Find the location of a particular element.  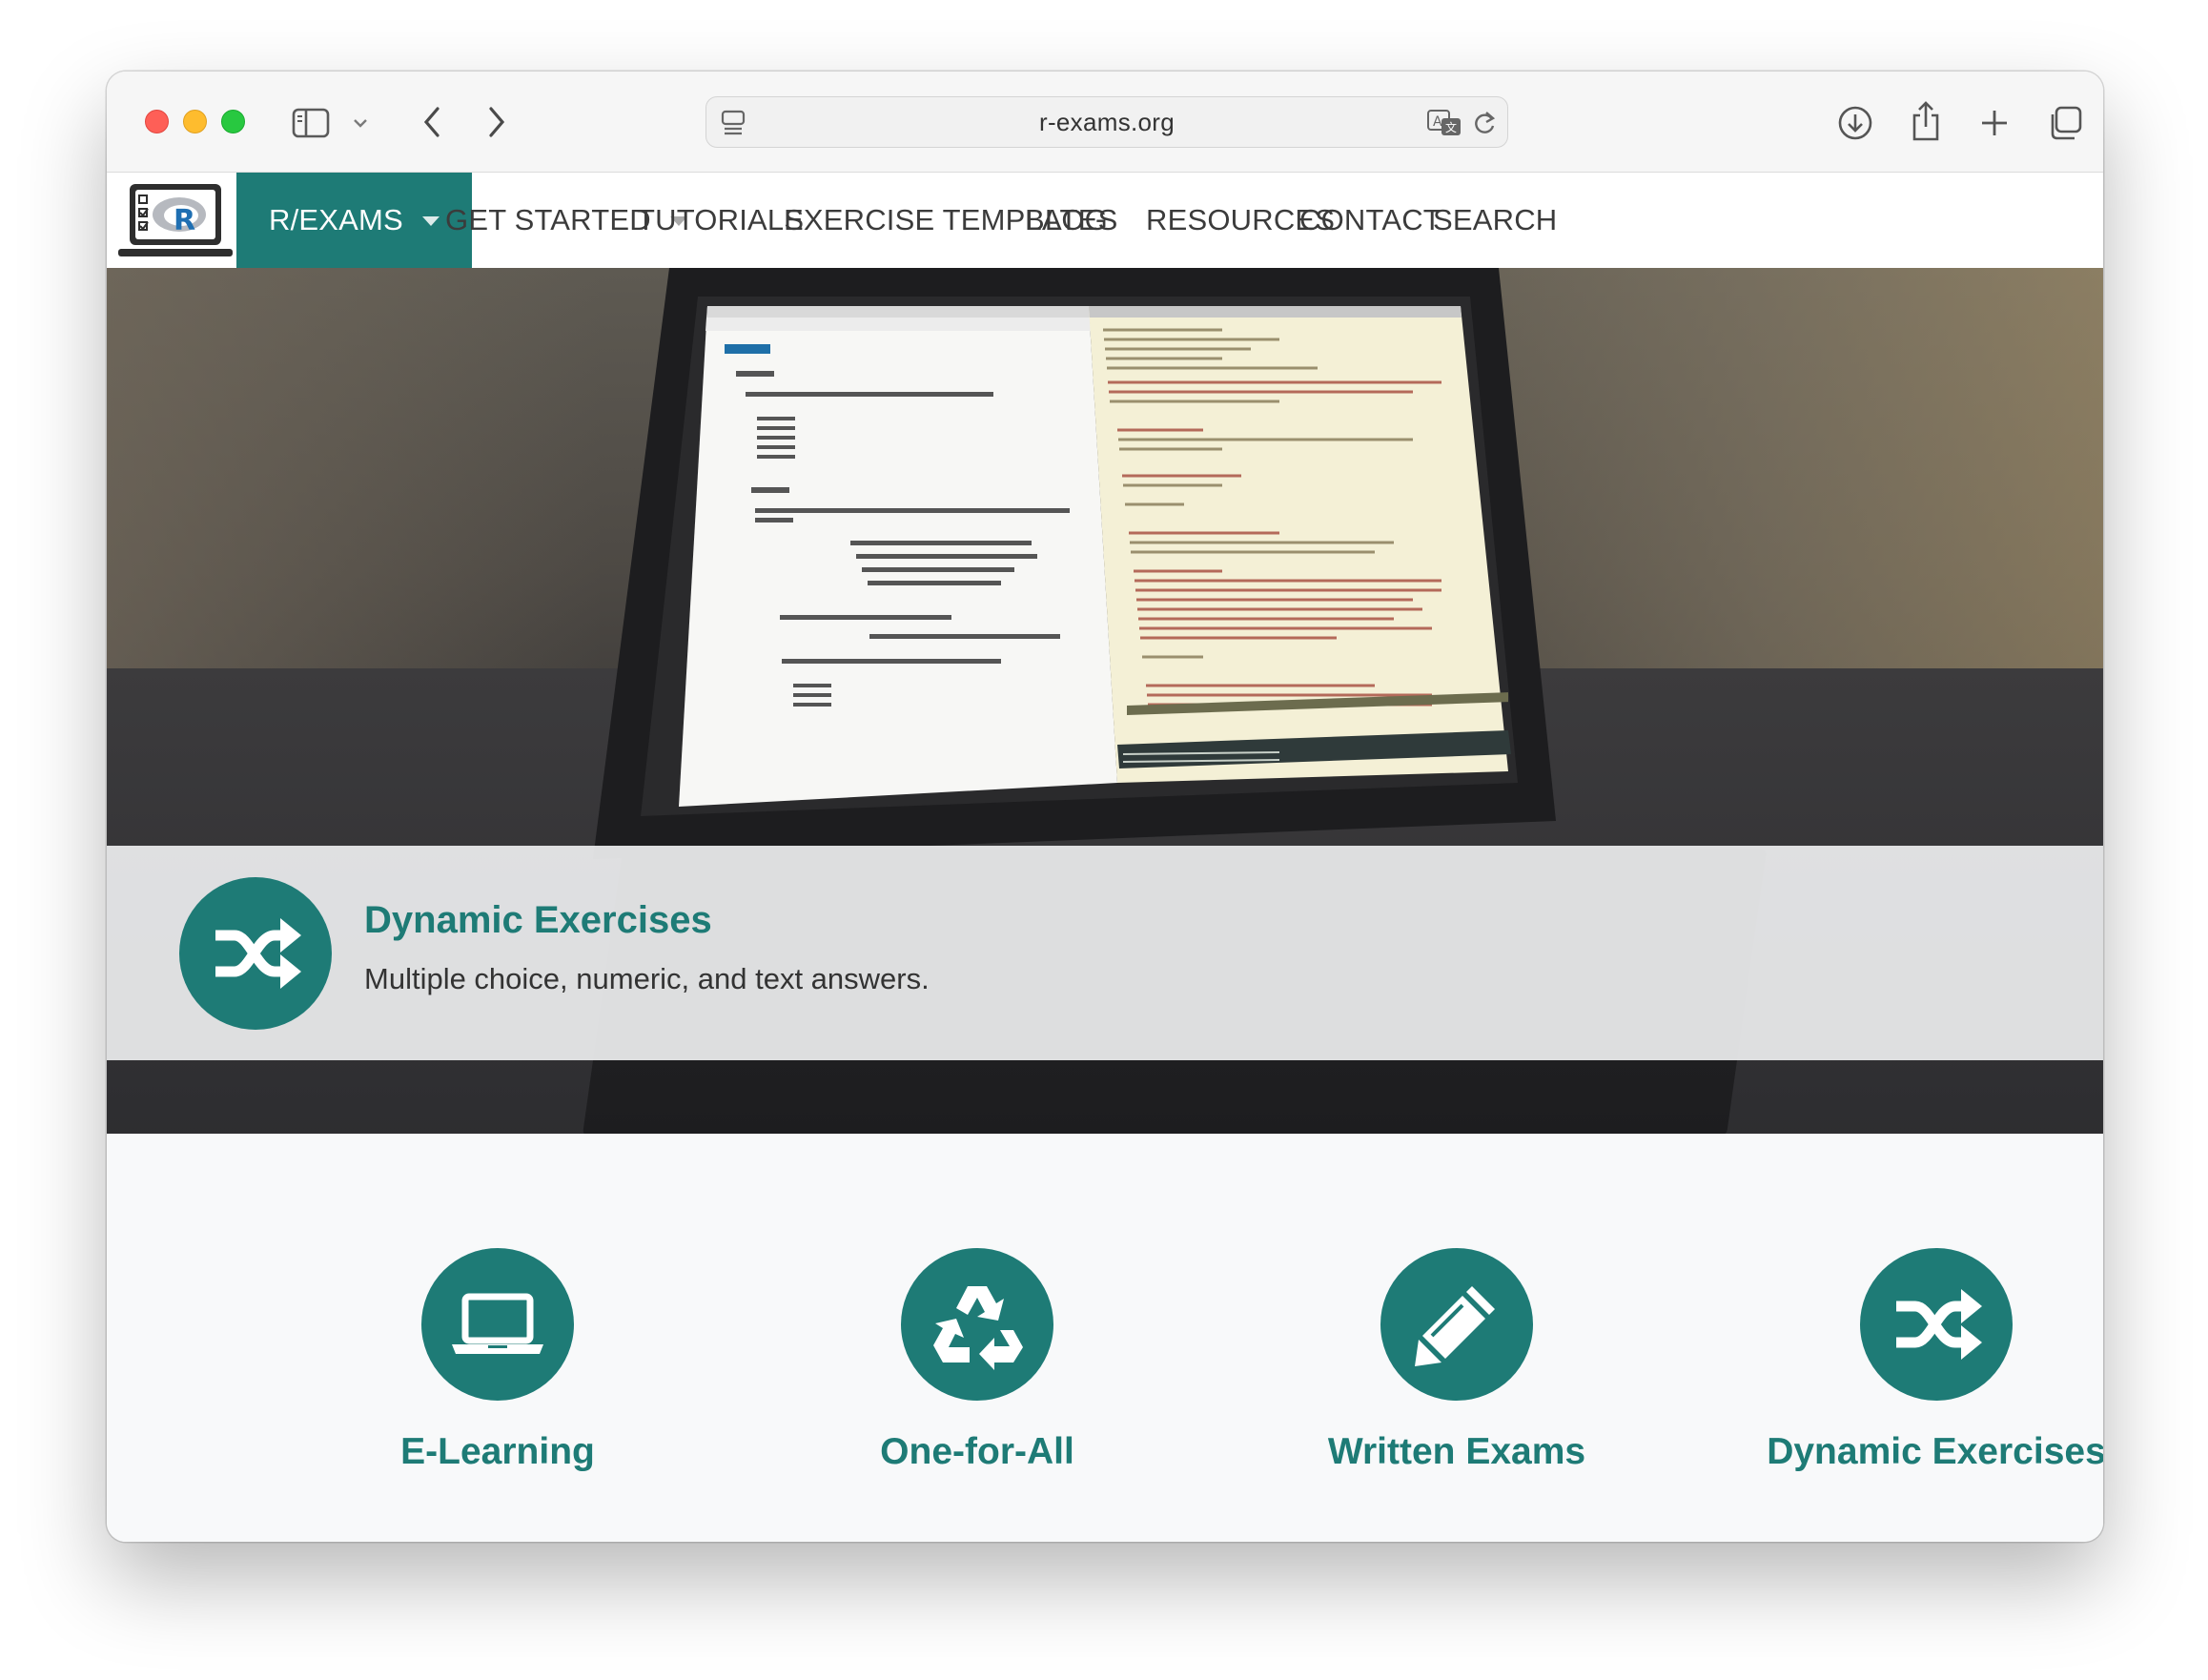

feature-one-for-all: One-for-All is located at coordinates (977, 1338).